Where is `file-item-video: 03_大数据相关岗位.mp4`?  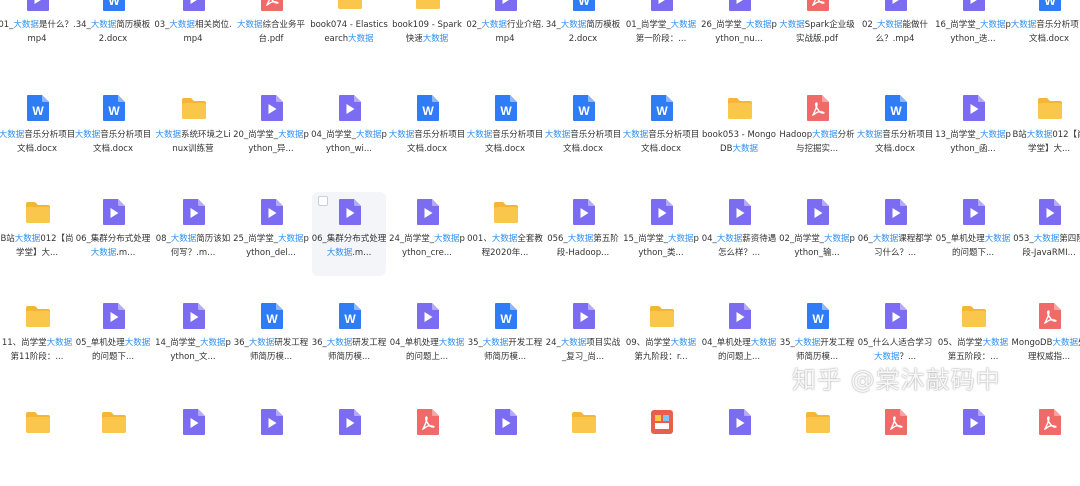 file-item-video: 03_大数据相关岗位.mp4 is located at coordinates (193, 31).